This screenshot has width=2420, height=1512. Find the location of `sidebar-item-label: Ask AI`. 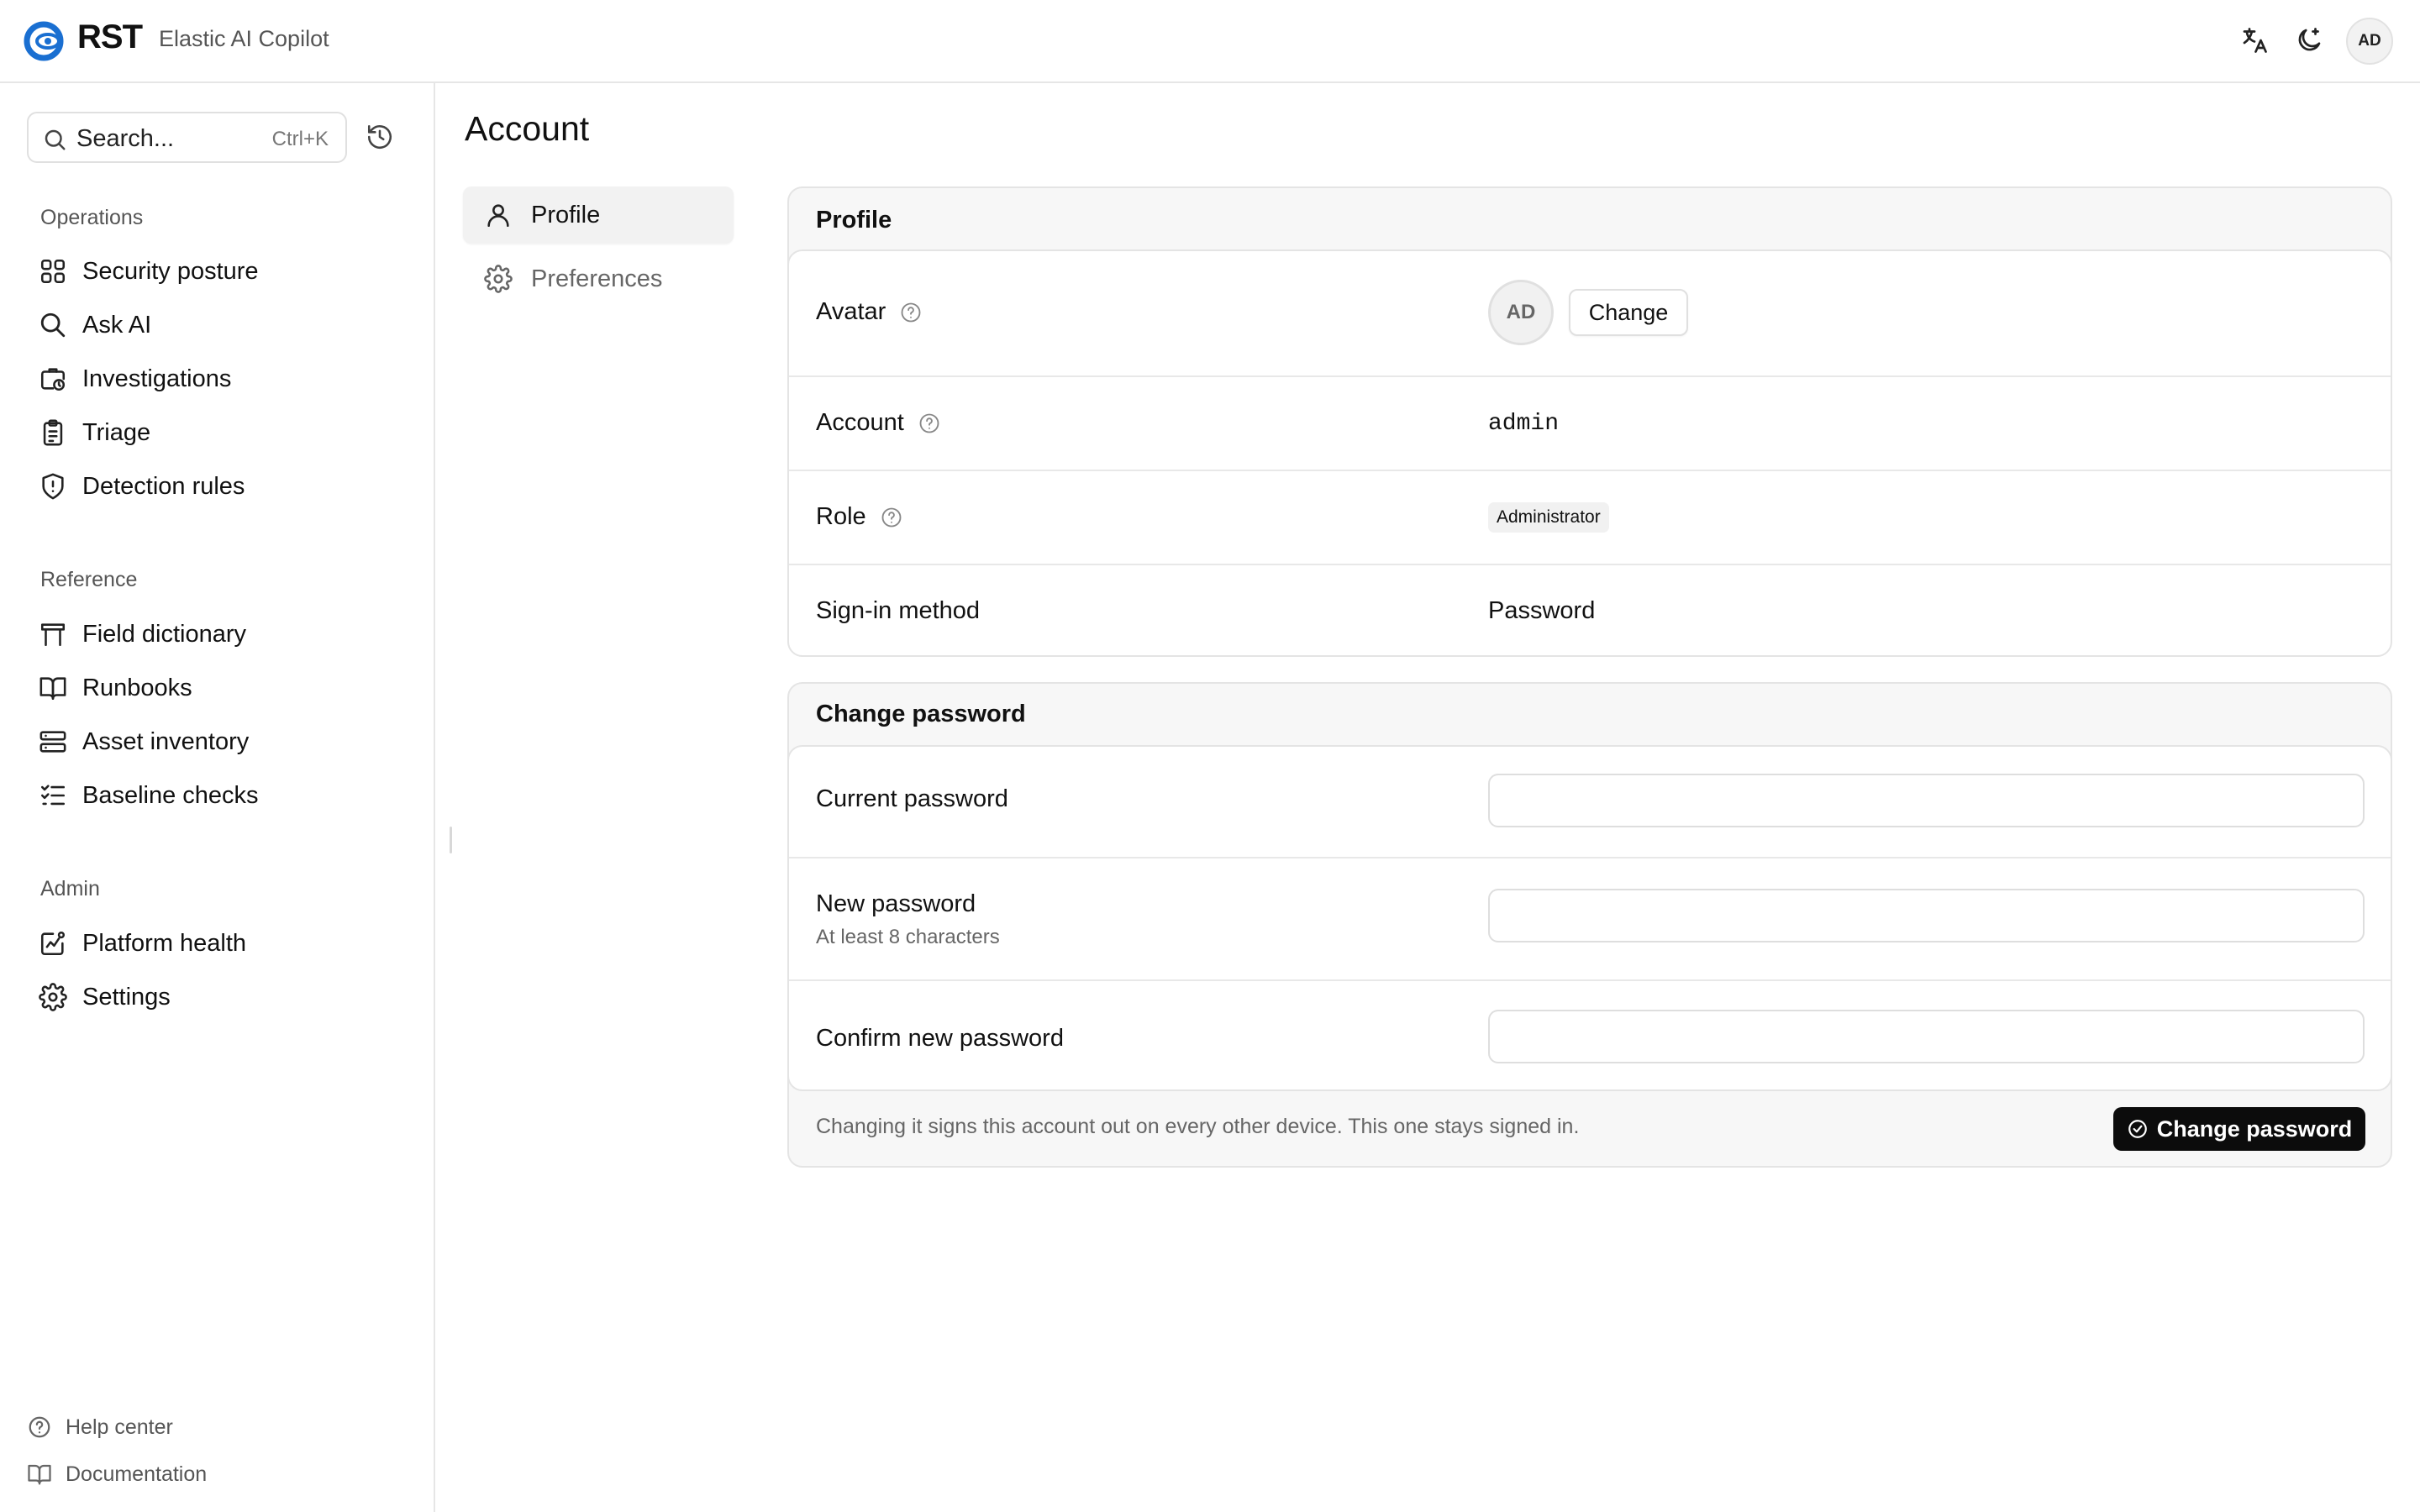

sidebar-item-label: Ask AI is located at coordinates (117, 325).